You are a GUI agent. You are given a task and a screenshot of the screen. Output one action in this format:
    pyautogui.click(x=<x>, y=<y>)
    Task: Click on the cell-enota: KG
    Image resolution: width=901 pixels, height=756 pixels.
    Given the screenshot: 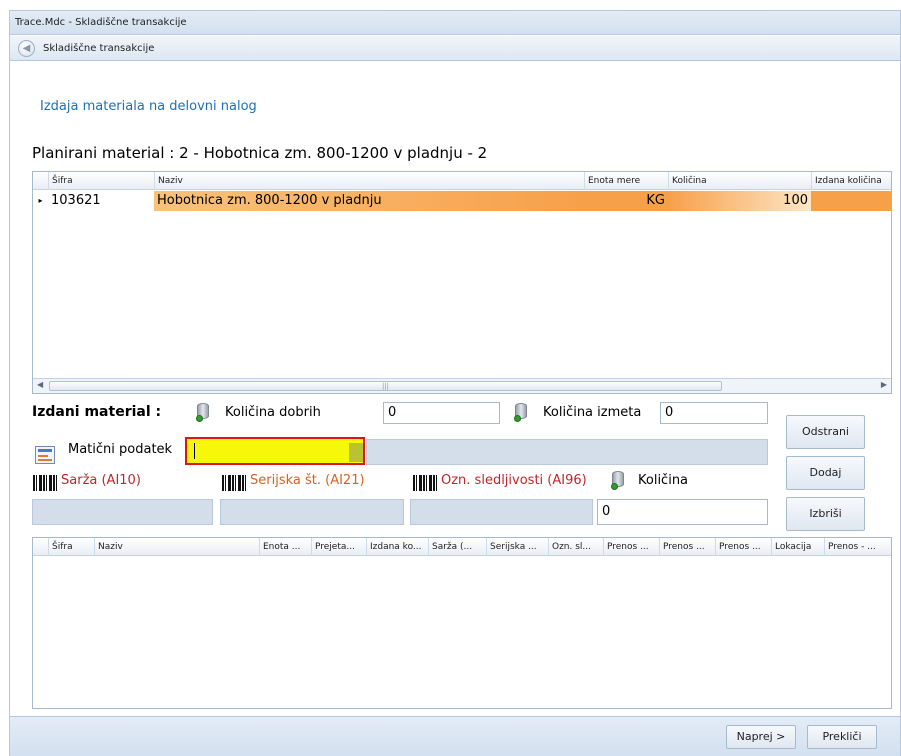 What is the action you would take?
    pyautogui.click(x=626, y=201)
    